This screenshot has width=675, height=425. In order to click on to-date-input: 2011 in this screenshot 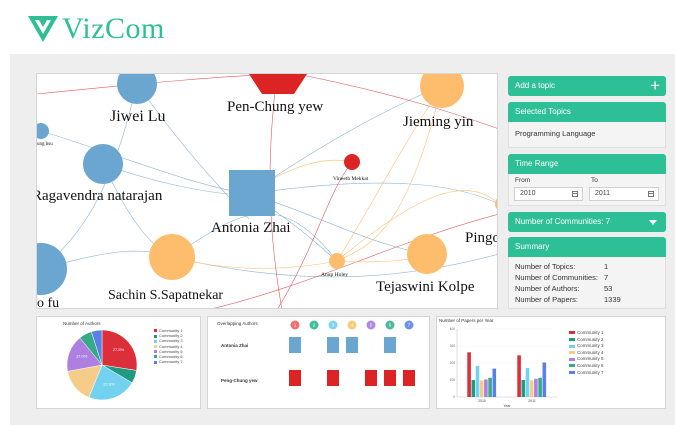, I will do `click(624, 194)`.